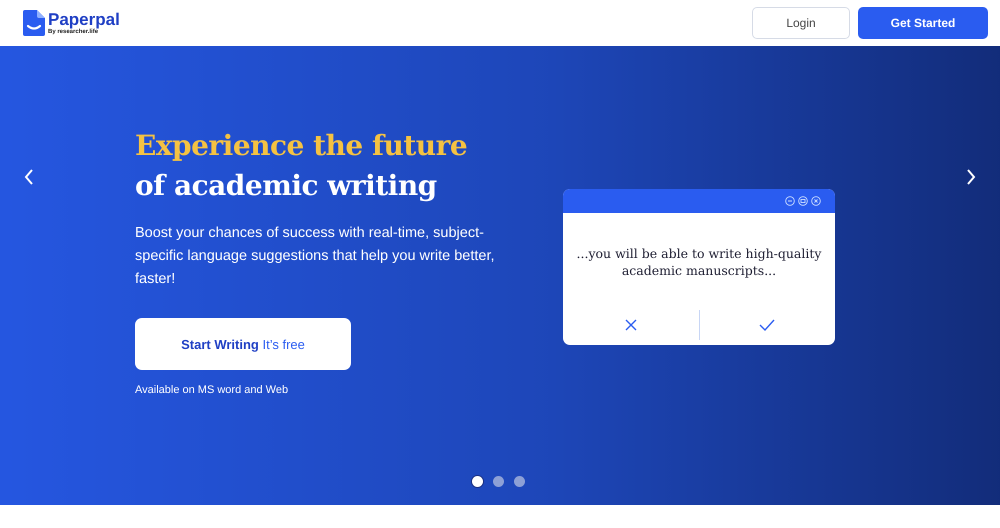 The width and height of the screenshot is (1000, 528). I want to click on window-controls-icon, so click(803, 201).